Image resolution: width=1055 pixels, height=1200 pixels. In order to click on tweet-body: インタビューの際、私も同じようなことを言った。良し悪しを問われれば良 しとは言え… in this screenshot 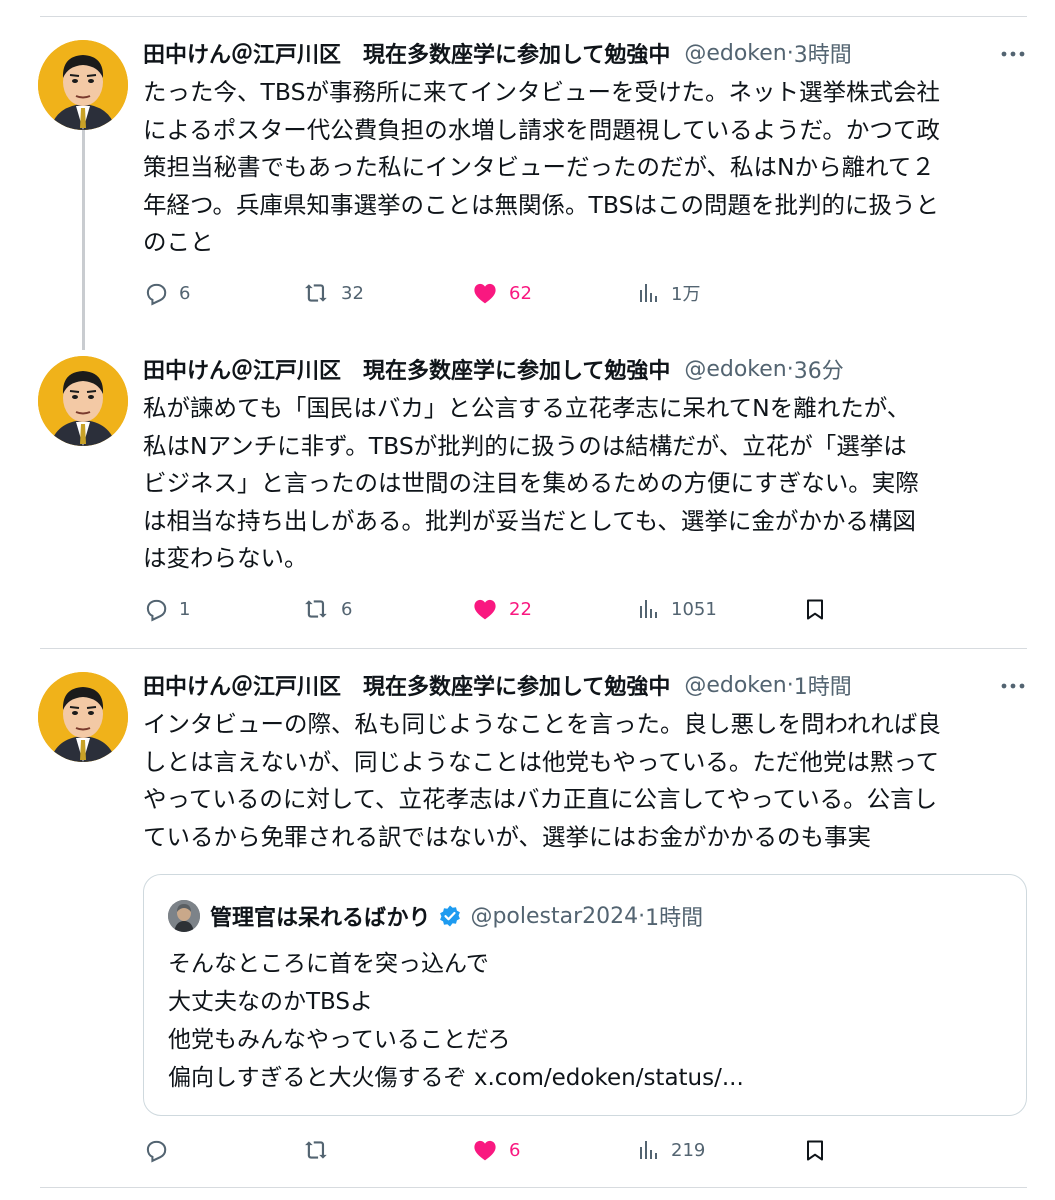, I will do `click(542, 780)`.